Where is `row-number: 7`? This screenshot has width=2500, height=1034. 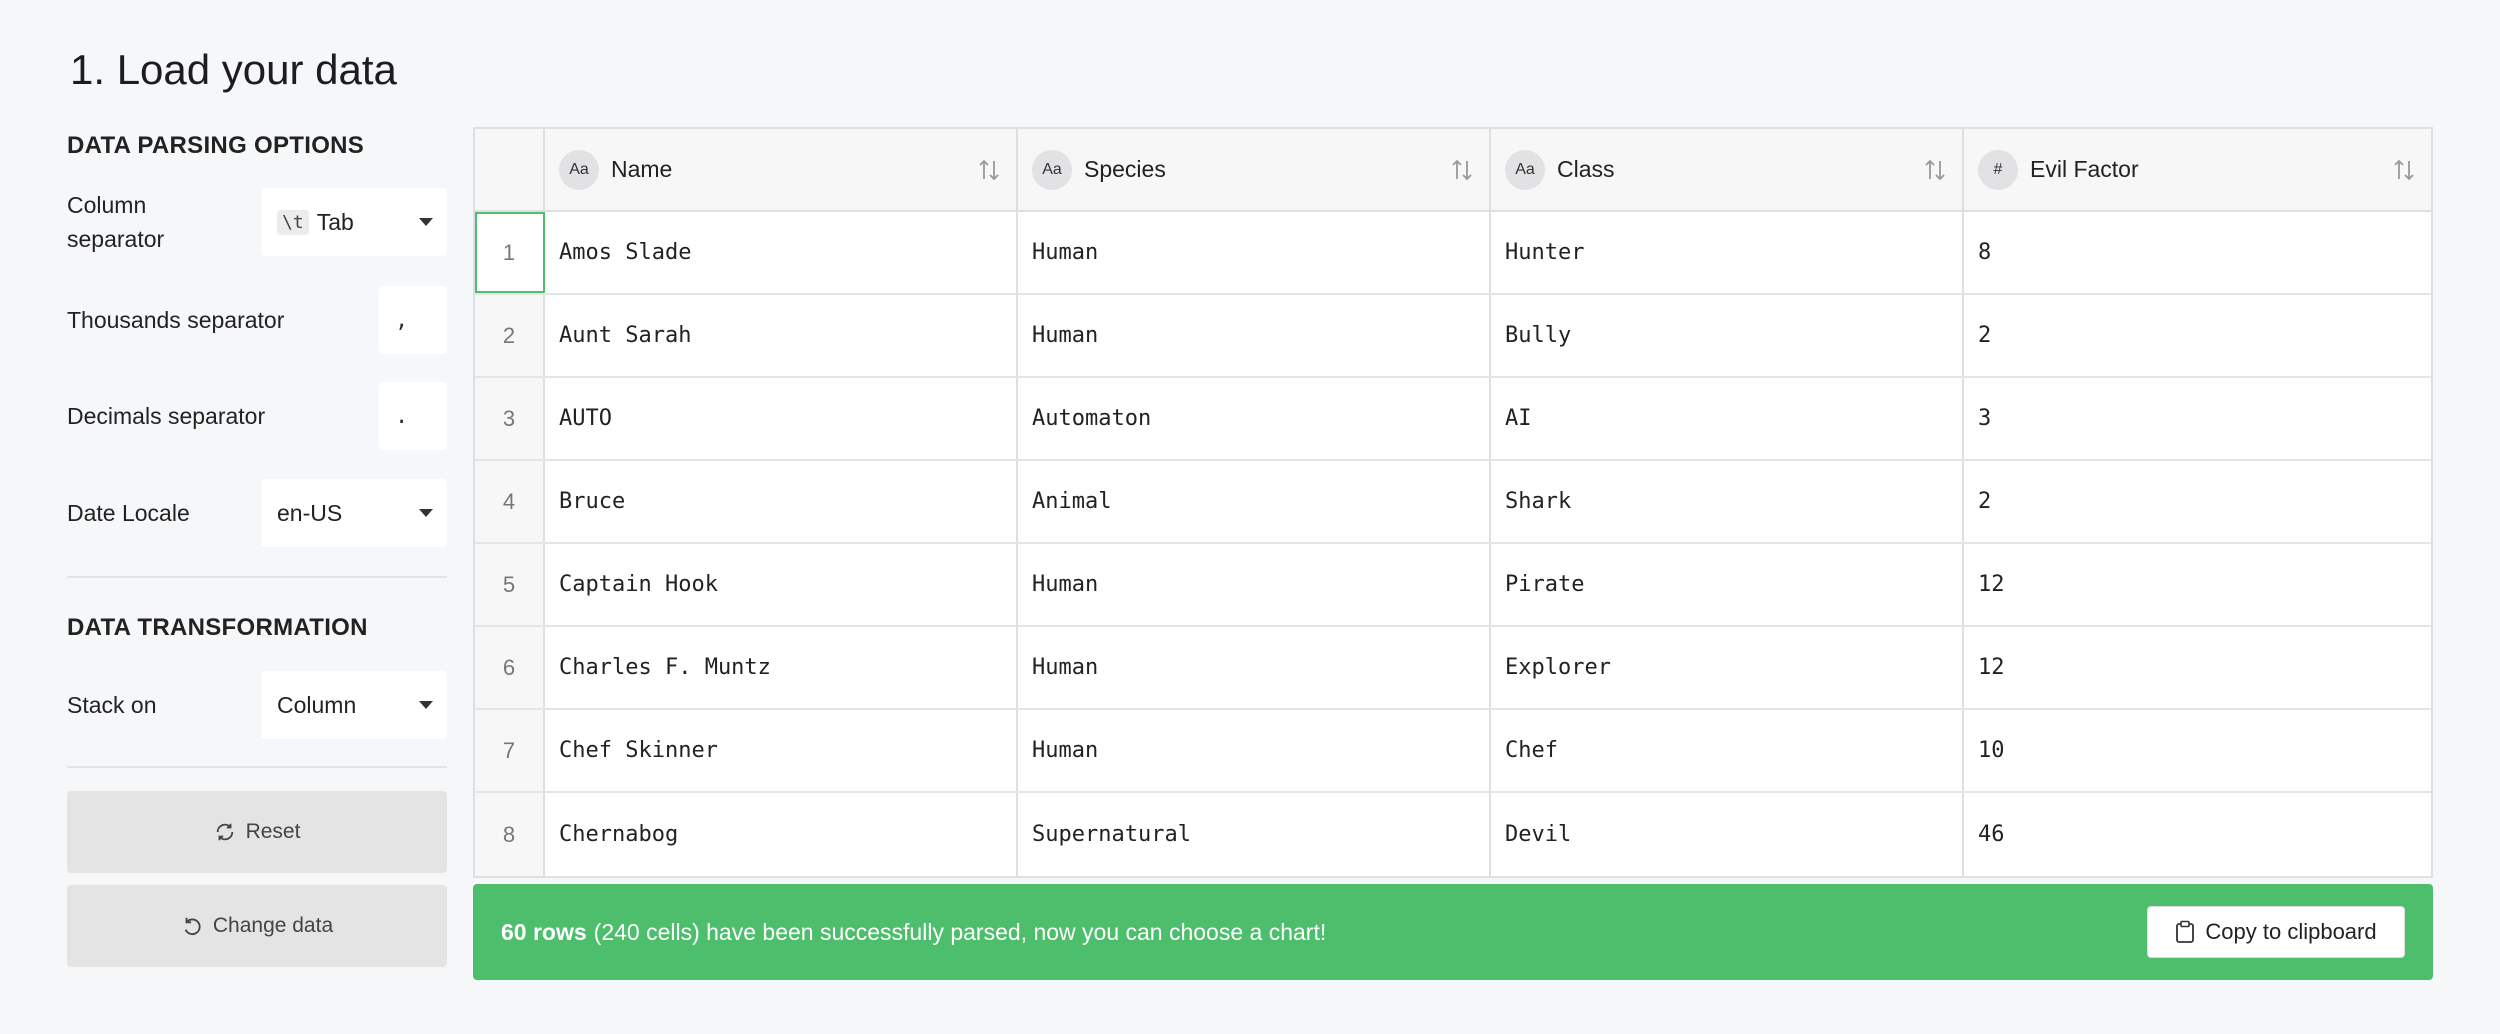
row-number: 7 is located at coordinates (510, 750).